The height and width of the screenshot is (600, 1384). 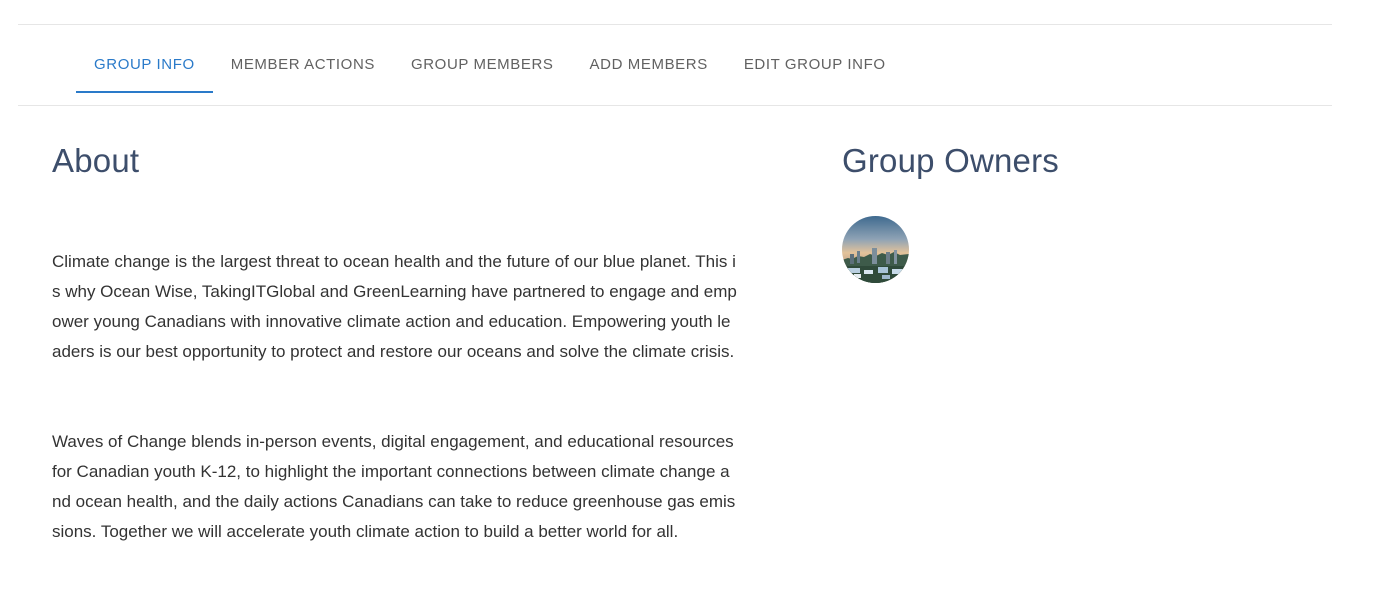 I want to click on top-divider, so click(x=675, y=24).